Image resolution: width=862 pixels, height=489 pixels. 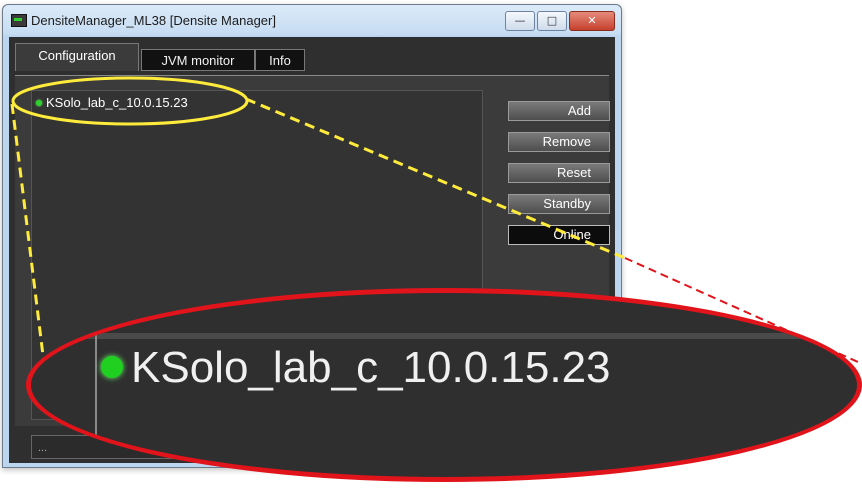 I want to click on zoom-panel-edge, so click(x=444, y=336).